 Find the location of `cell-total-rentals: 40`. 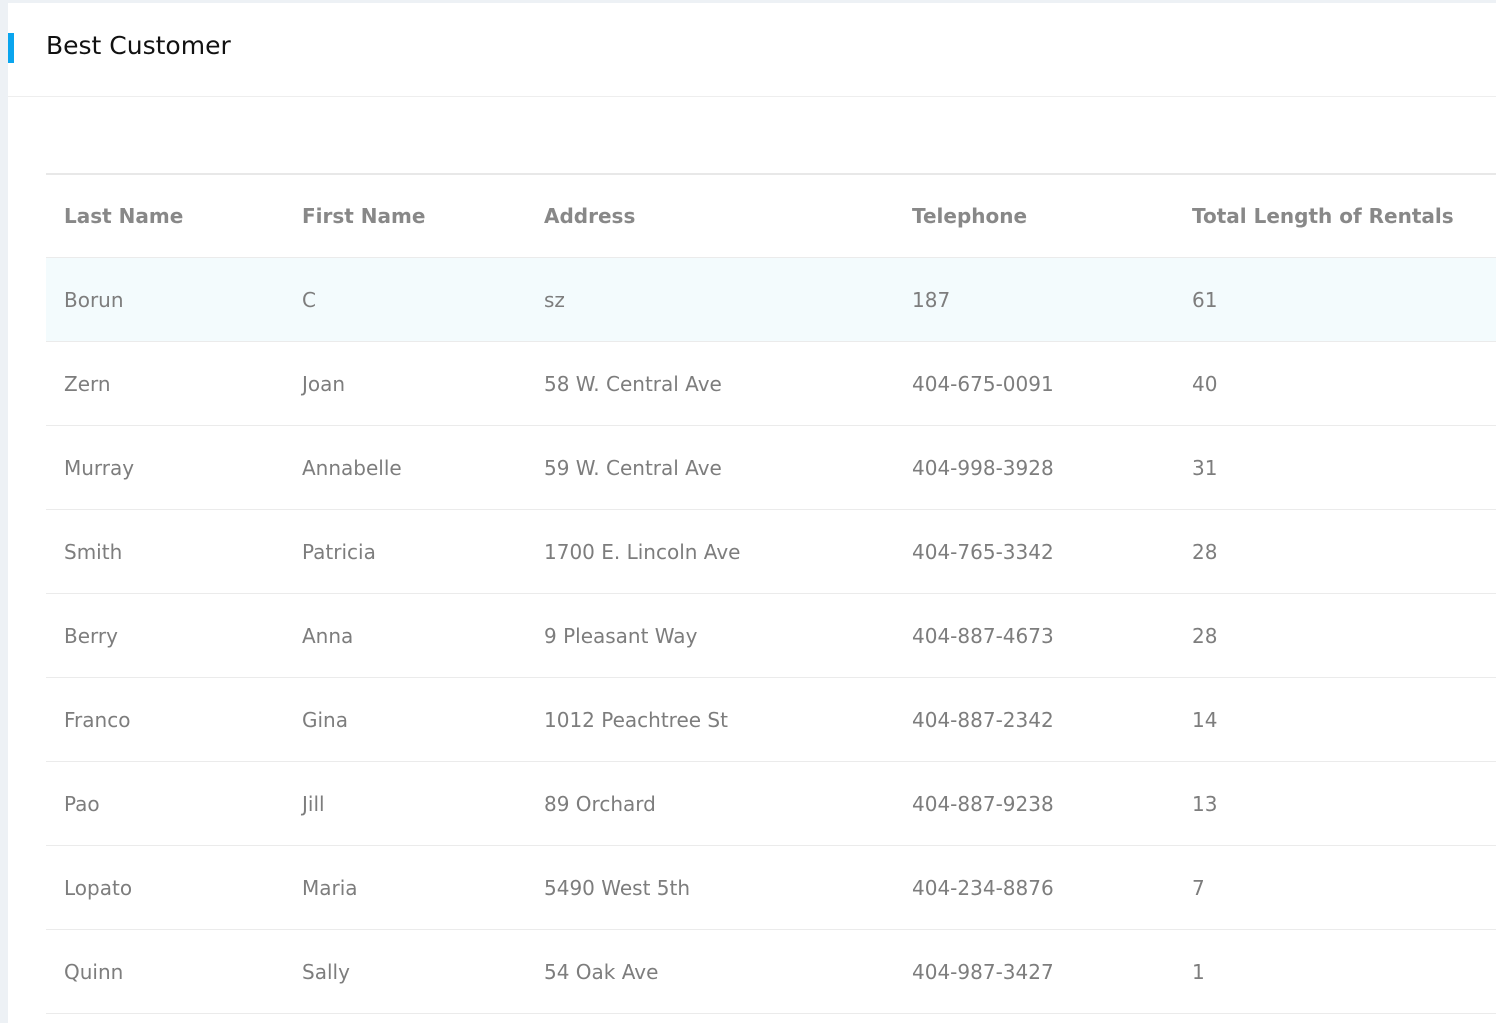

cell-total-rentals: 40 is located at coordinates (1335, 383).